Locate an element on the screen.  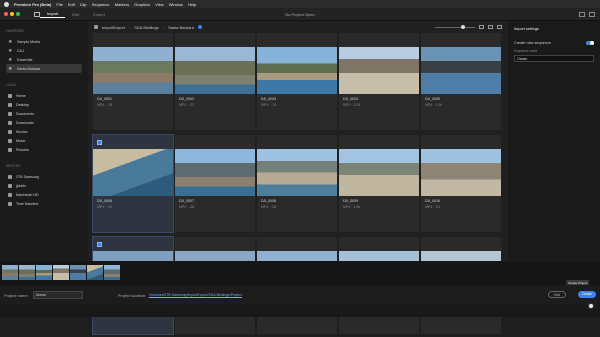
menu-window: Window is located at coordinates (176, 4).